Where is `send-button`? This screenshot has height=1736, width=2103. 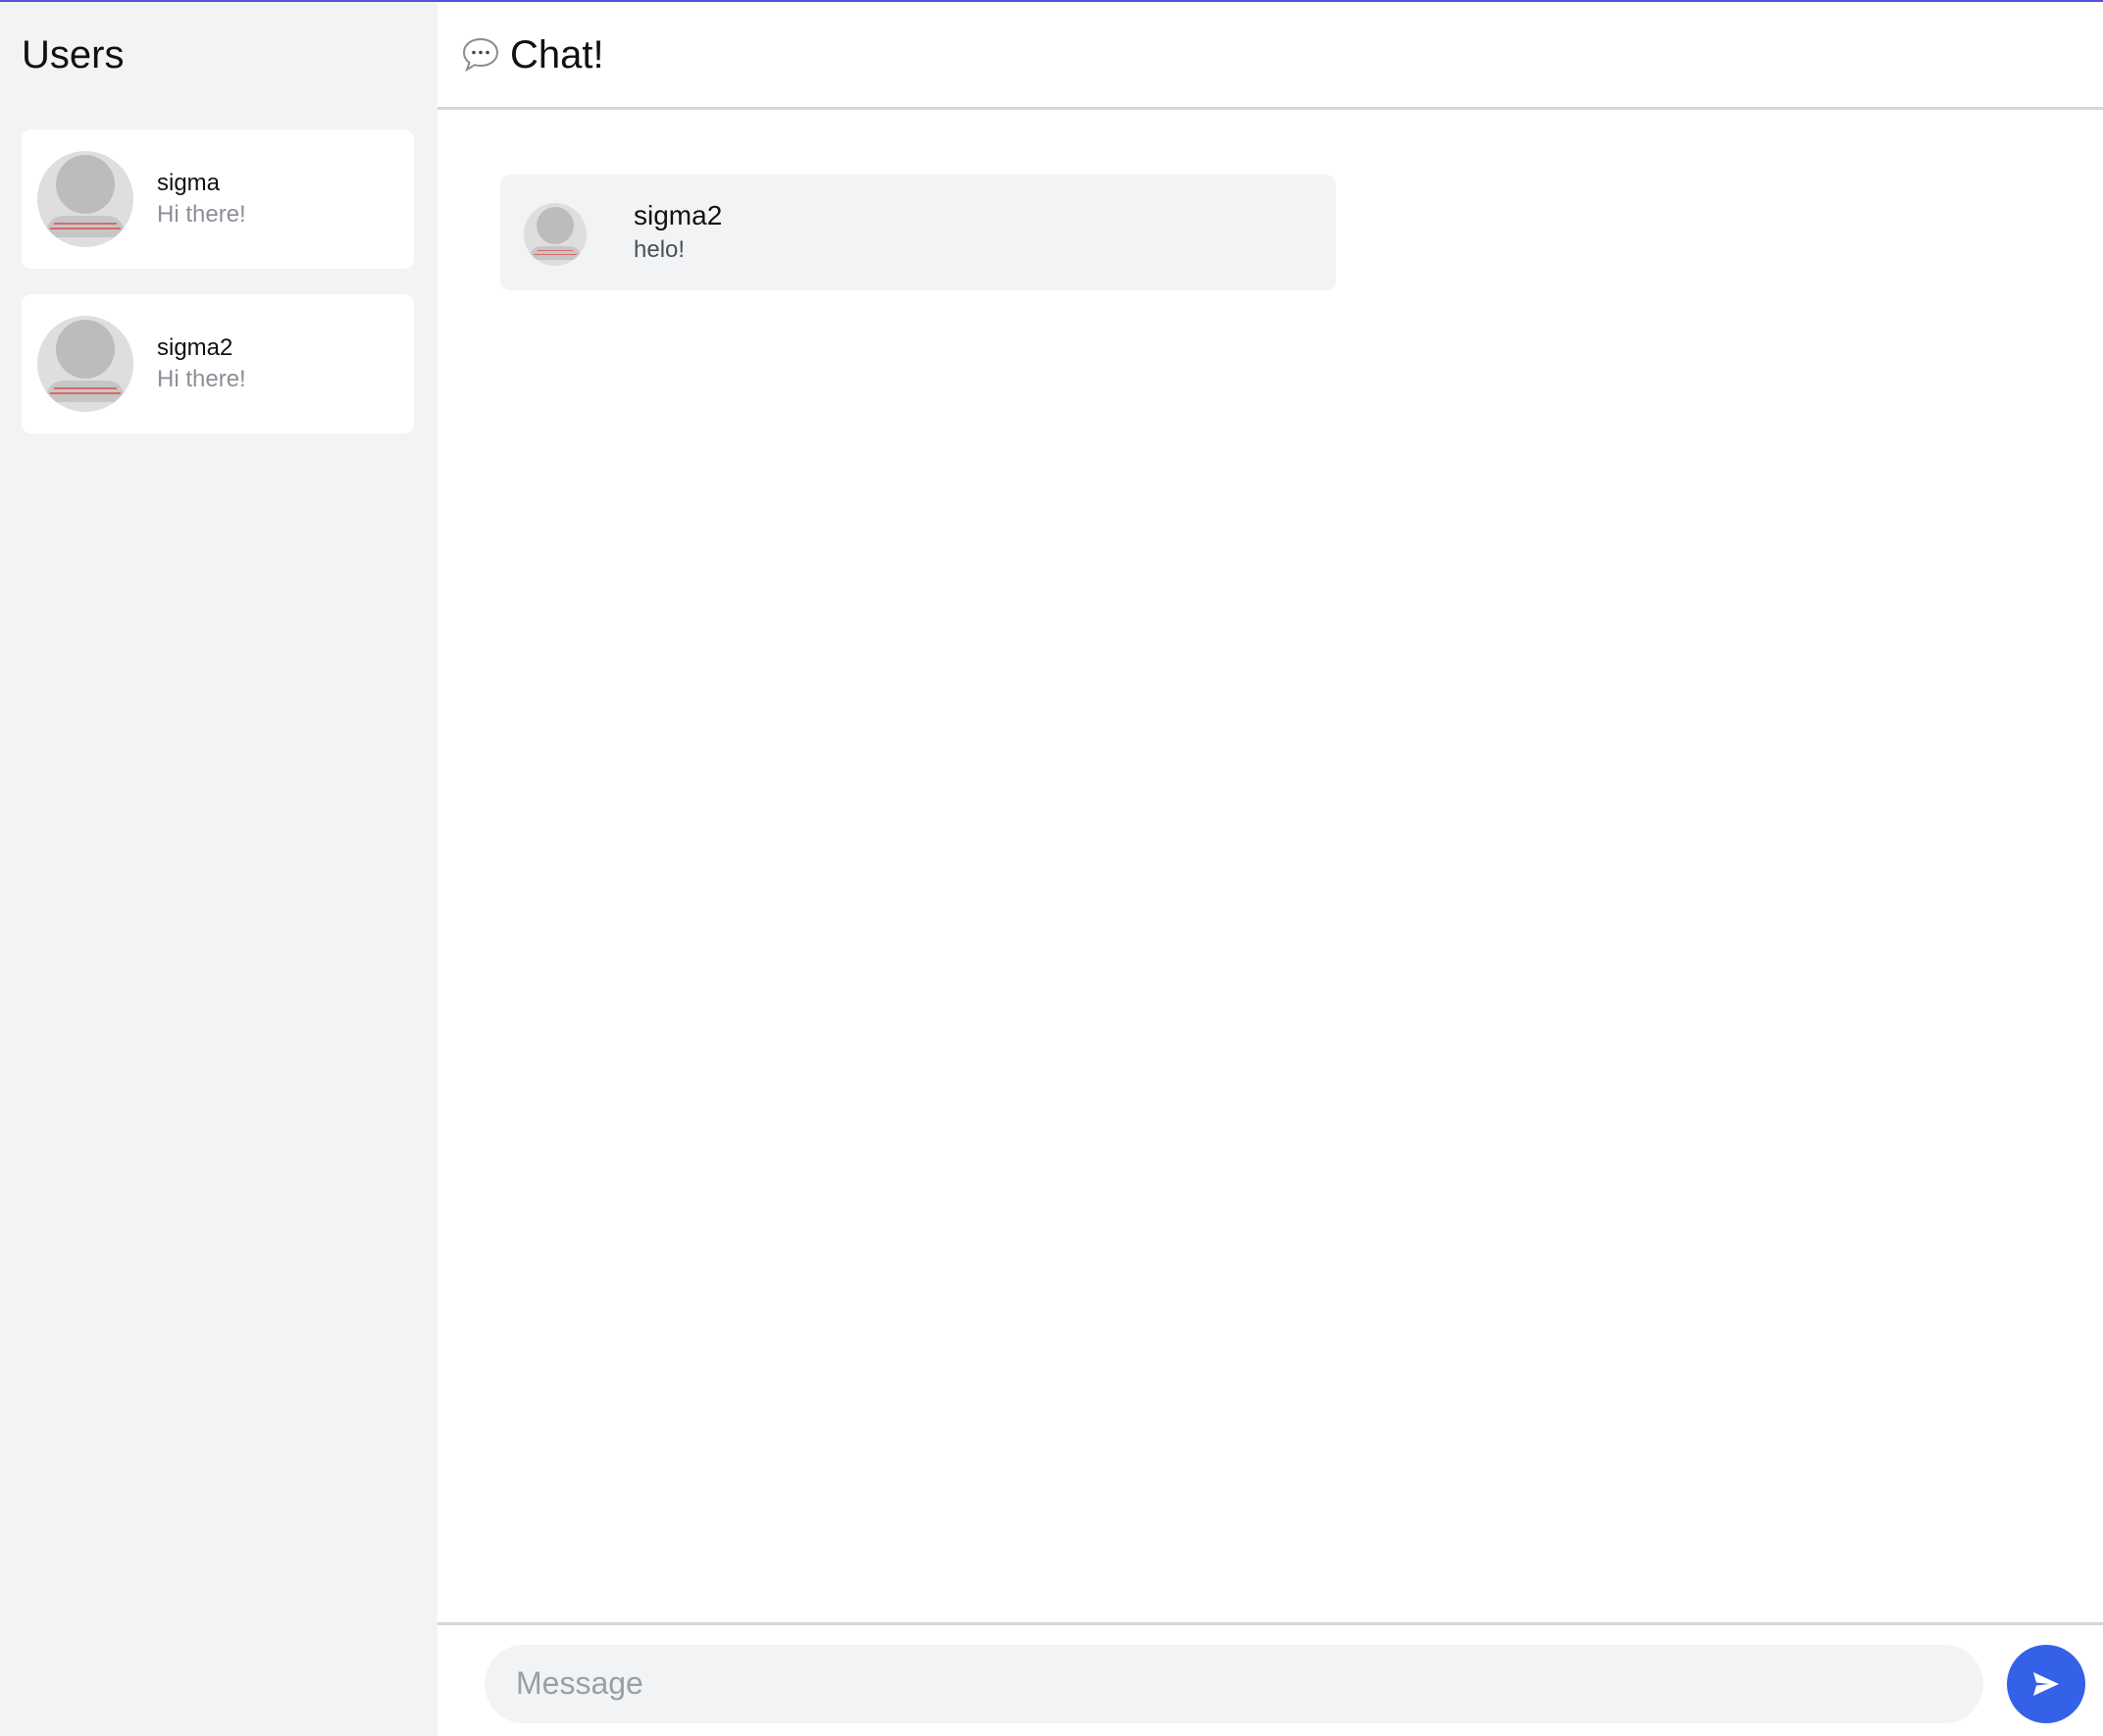 send-button is located at coordinates (2046, 1684).